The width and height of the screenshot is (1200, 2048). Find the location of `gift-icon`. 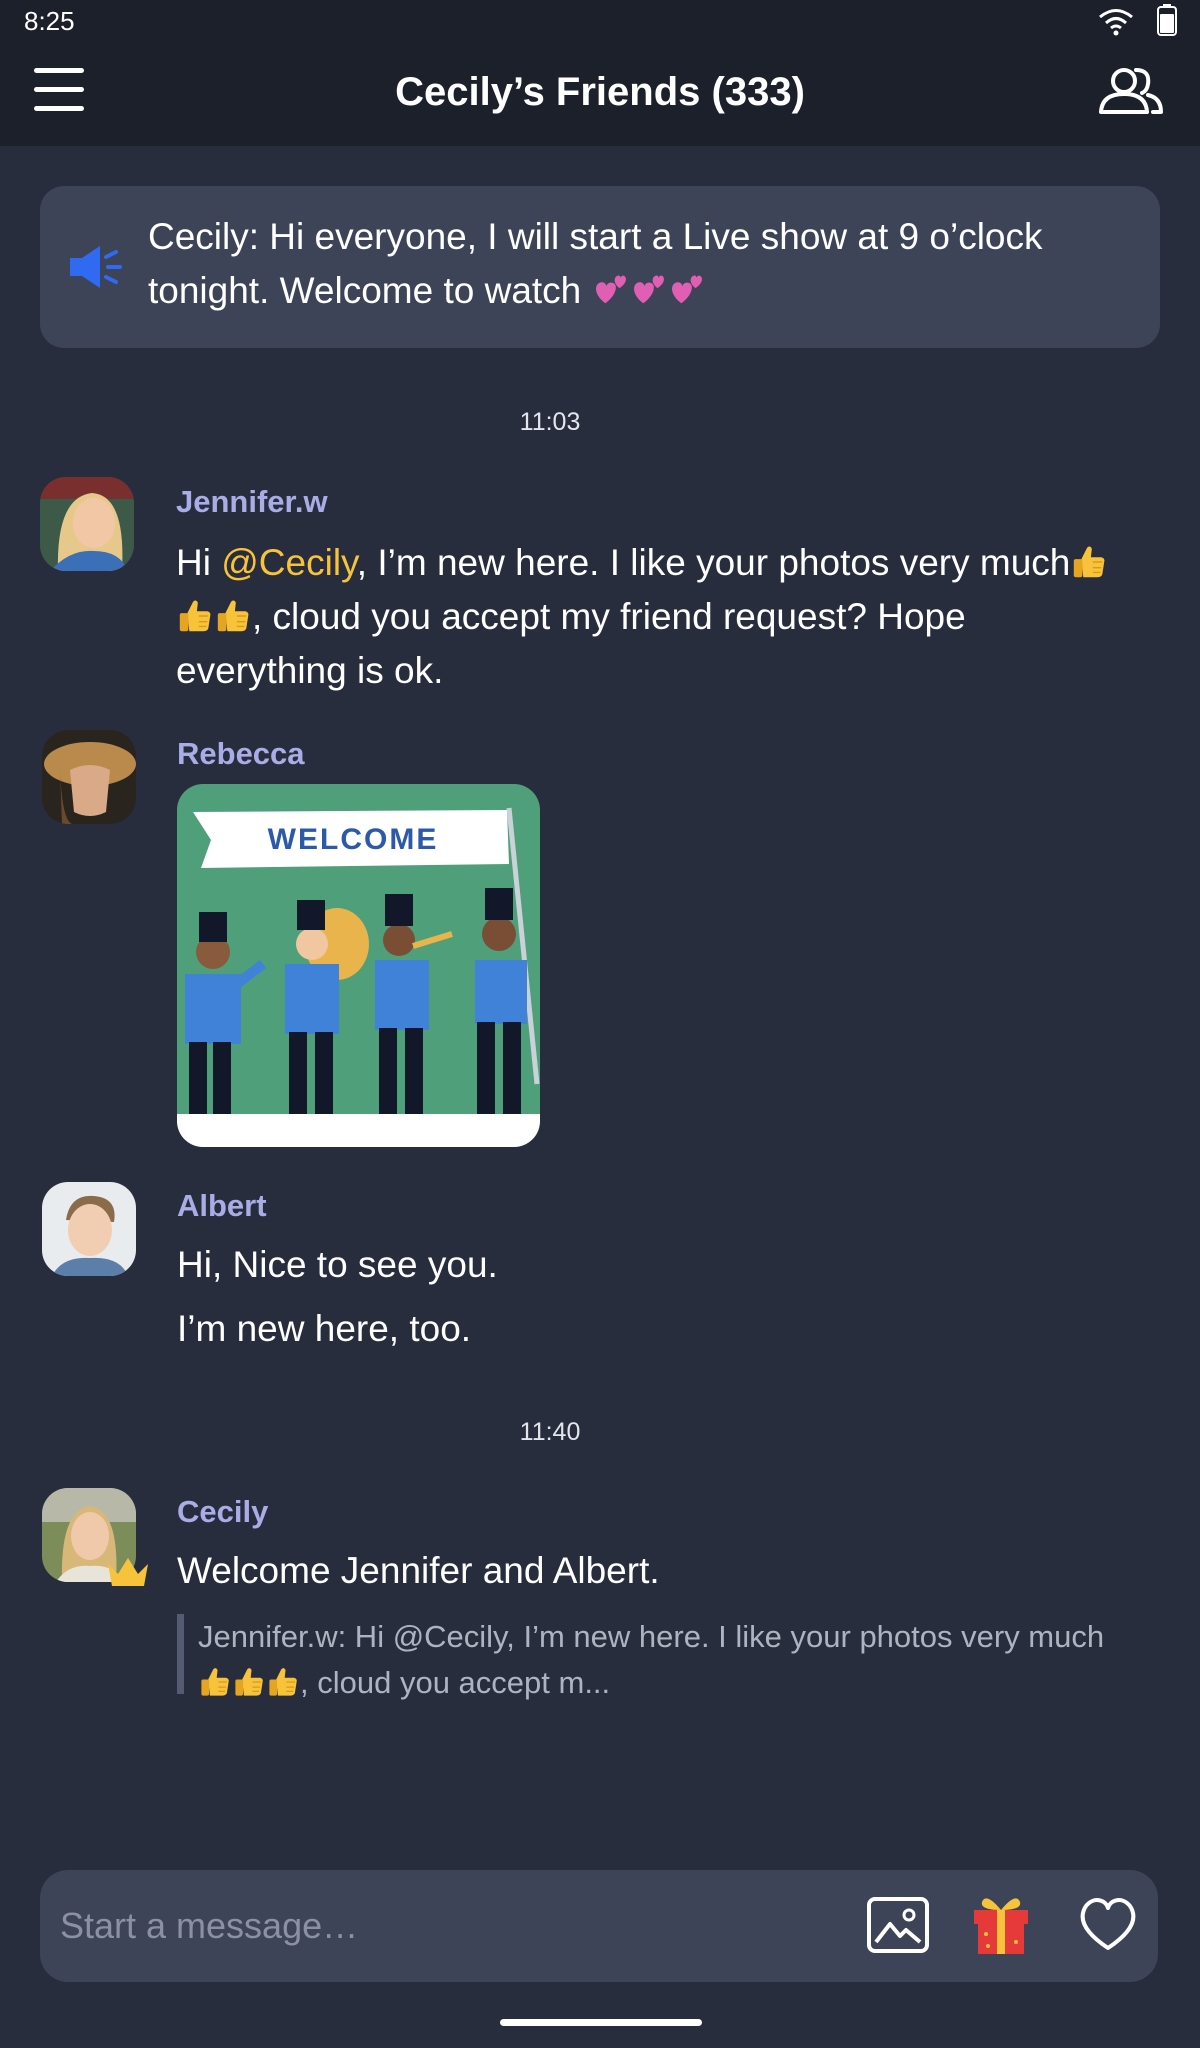

gift-icon is located at coordinates (1001, 1924).